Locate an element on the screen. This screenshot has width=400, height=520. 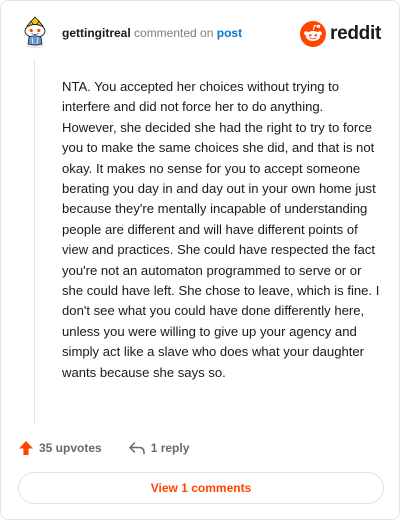
reply-count: 1 reply is located at coordinates (170, 448).